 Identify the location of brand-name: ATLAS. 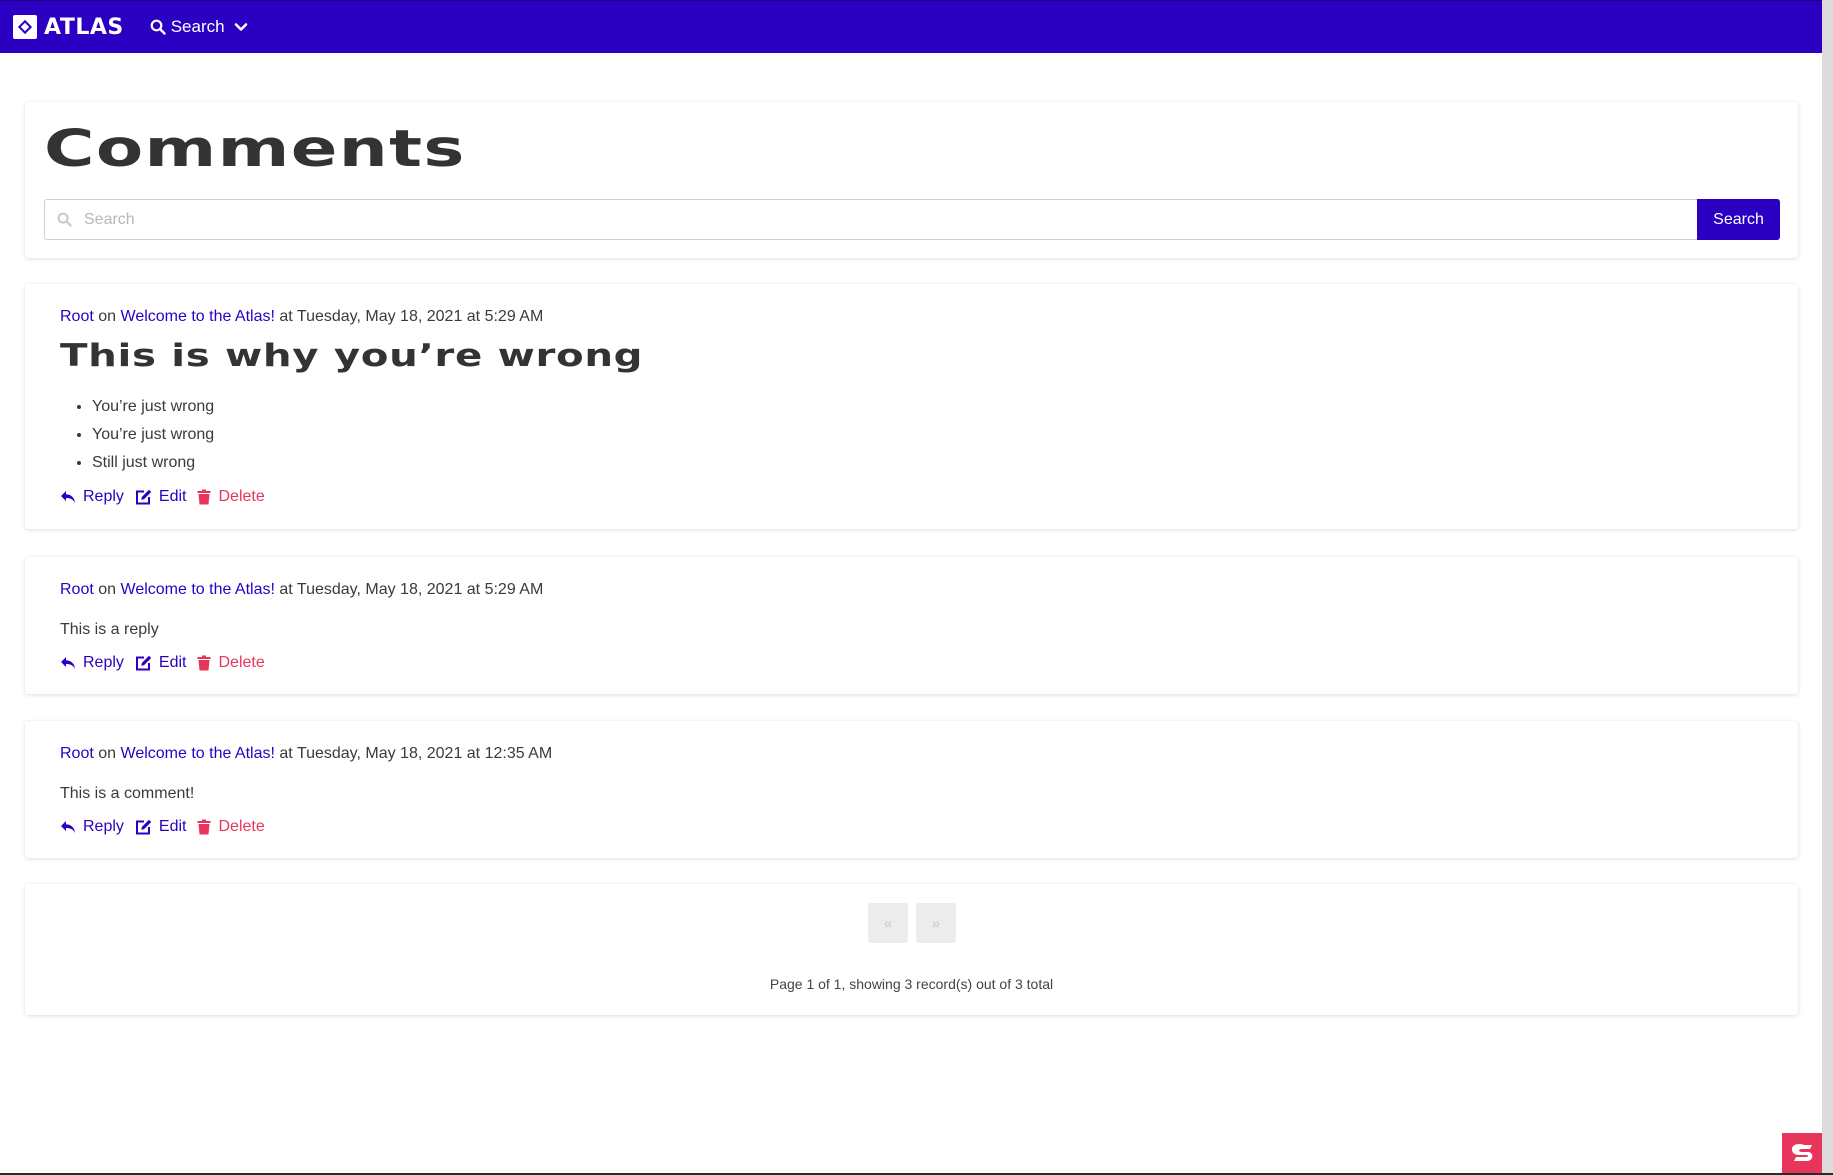
(84, 27).